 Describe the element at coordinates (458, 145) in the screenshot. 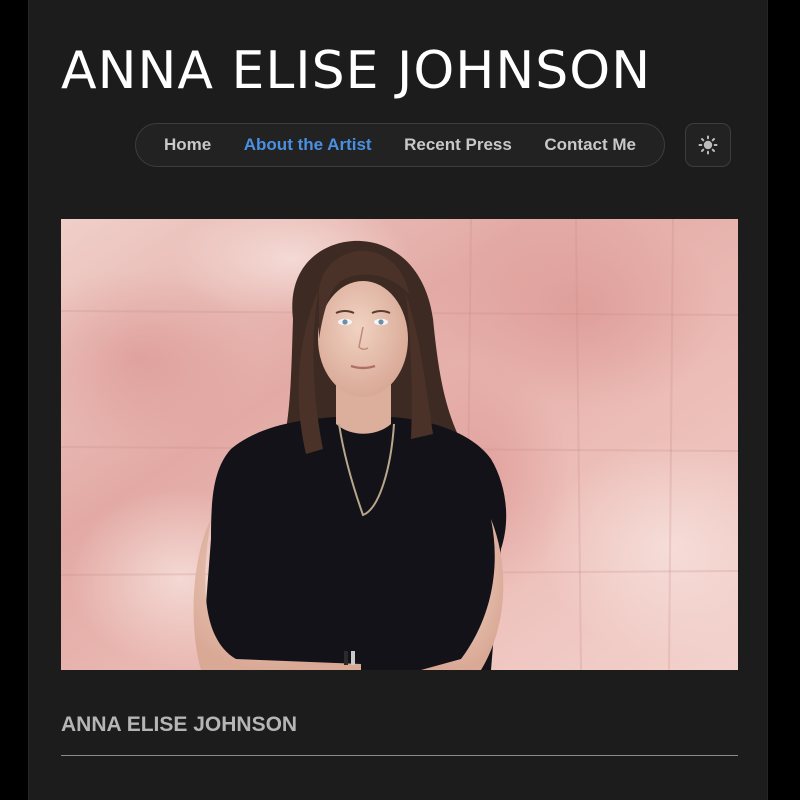

I see `nav-item-recent-press: Recent Press` at that location.